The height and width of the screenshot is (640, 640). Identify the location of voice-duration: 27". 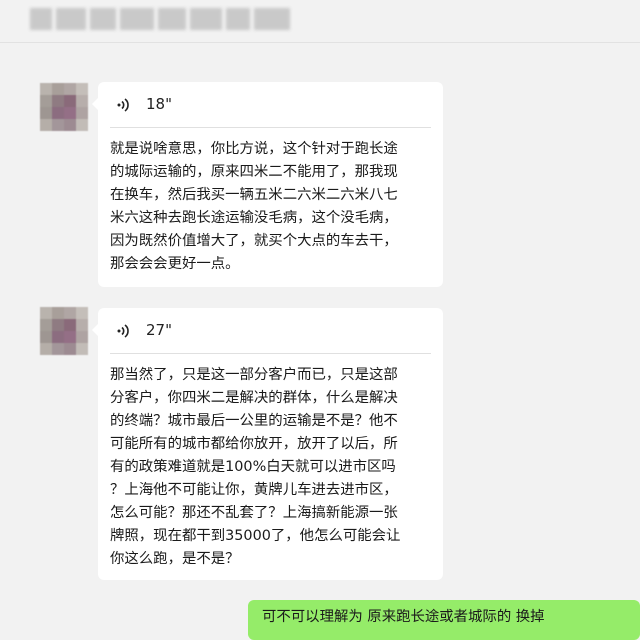
(159, 330).